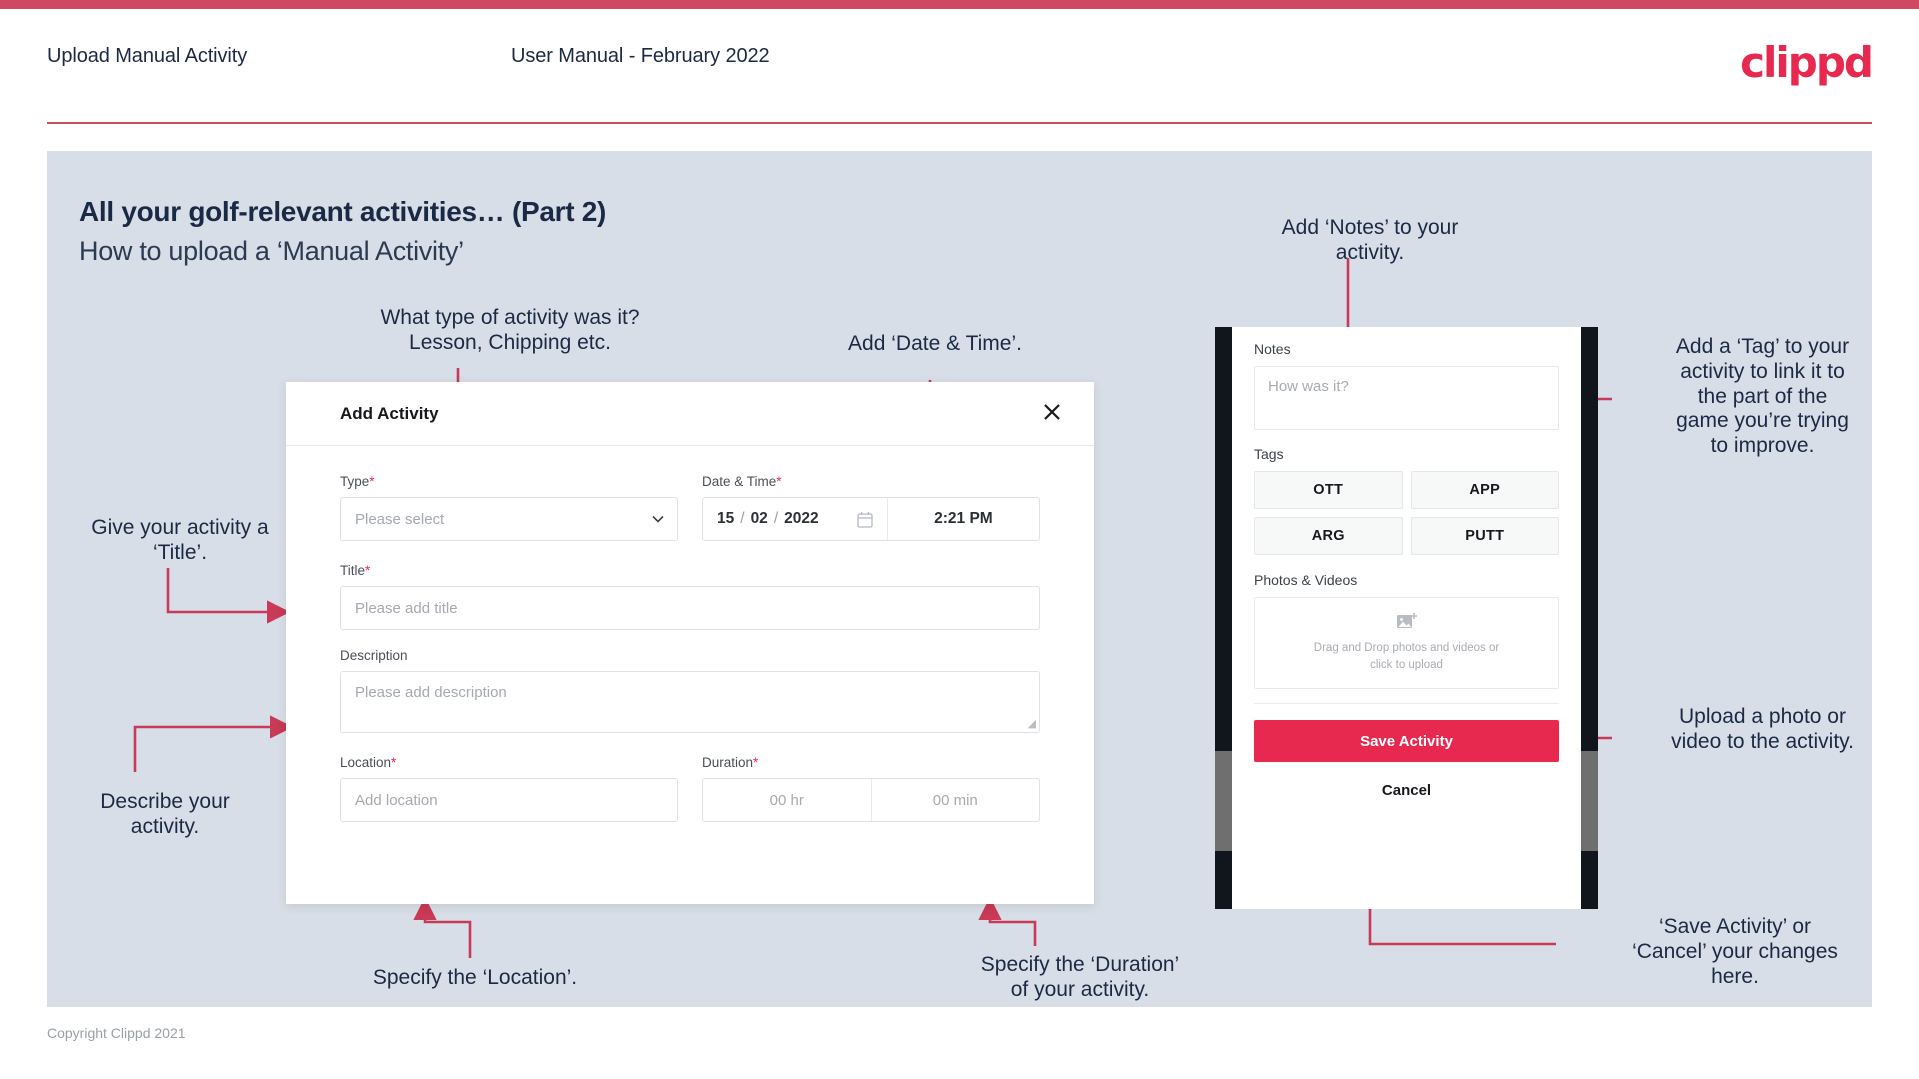  Describe the element at coordinates (1308, 386) in the screenshot. I see `notes-placeholder: How was it?` at that location.